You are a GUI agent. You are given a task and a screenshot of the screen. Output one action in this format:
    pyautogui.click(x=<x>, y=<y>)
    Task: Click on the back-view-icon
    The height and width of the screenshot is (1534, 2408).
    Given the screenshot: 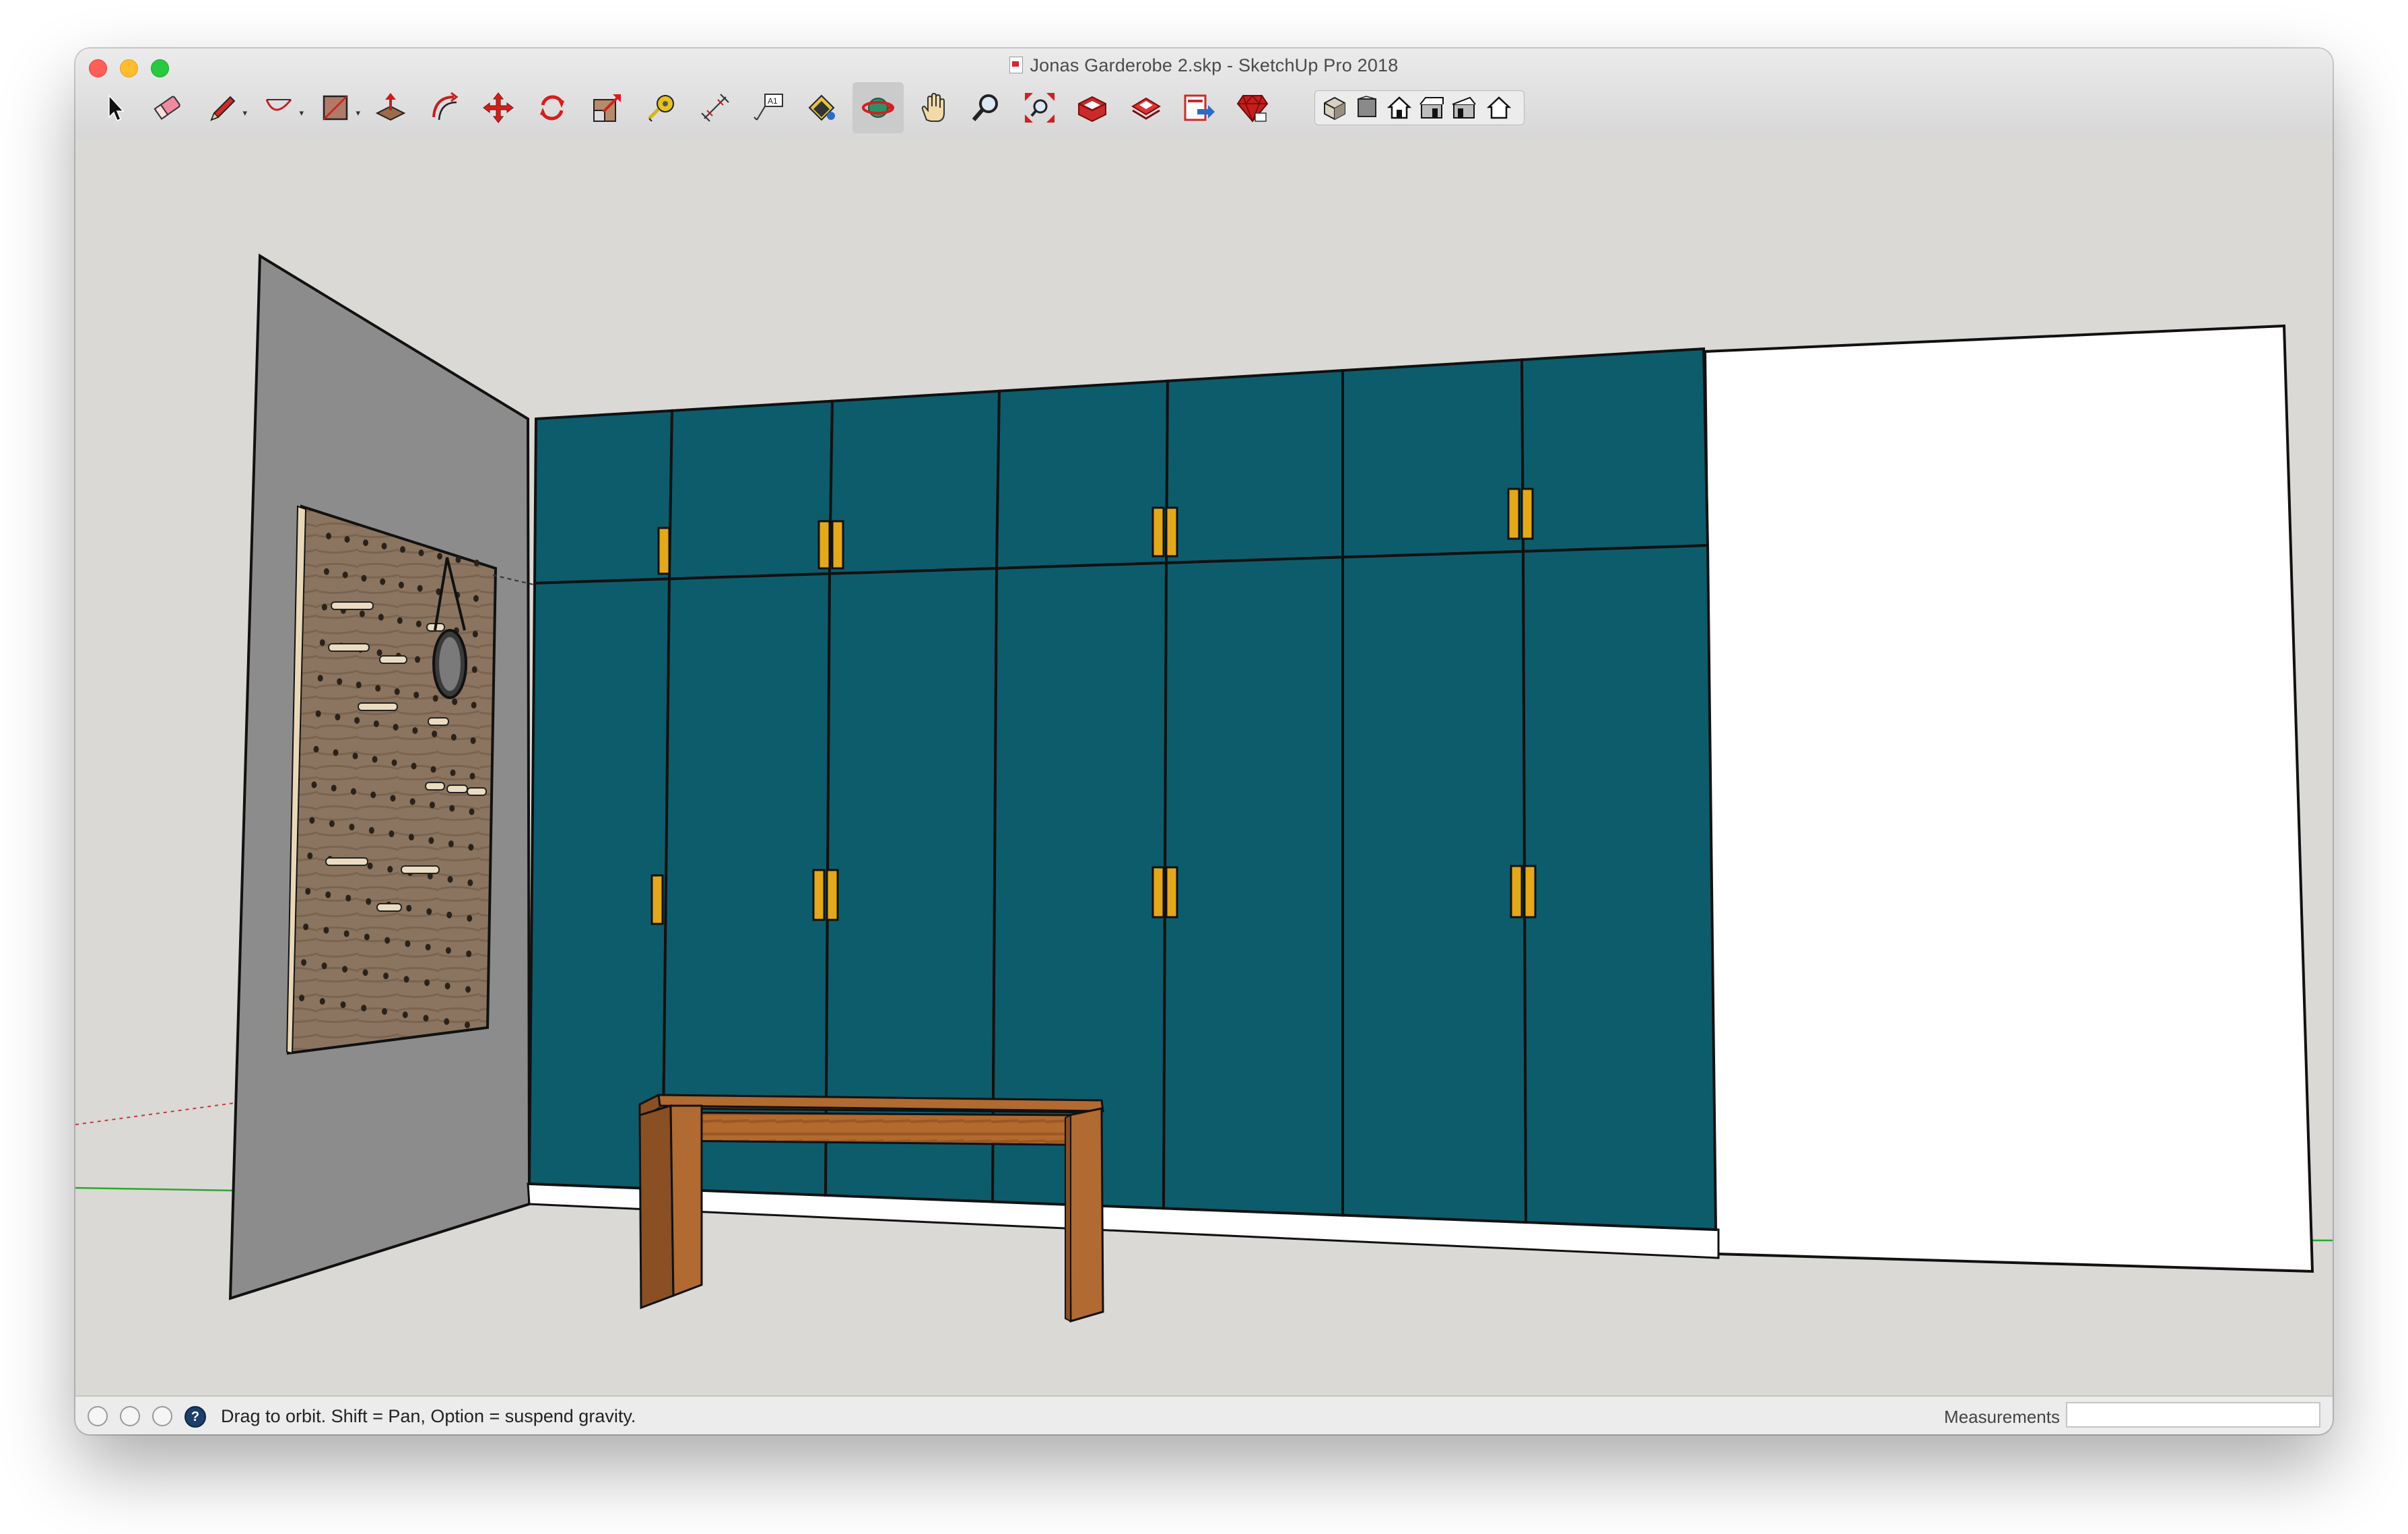 What is the action you would take?
    pyautogui.click(x=1464, y=108)
    